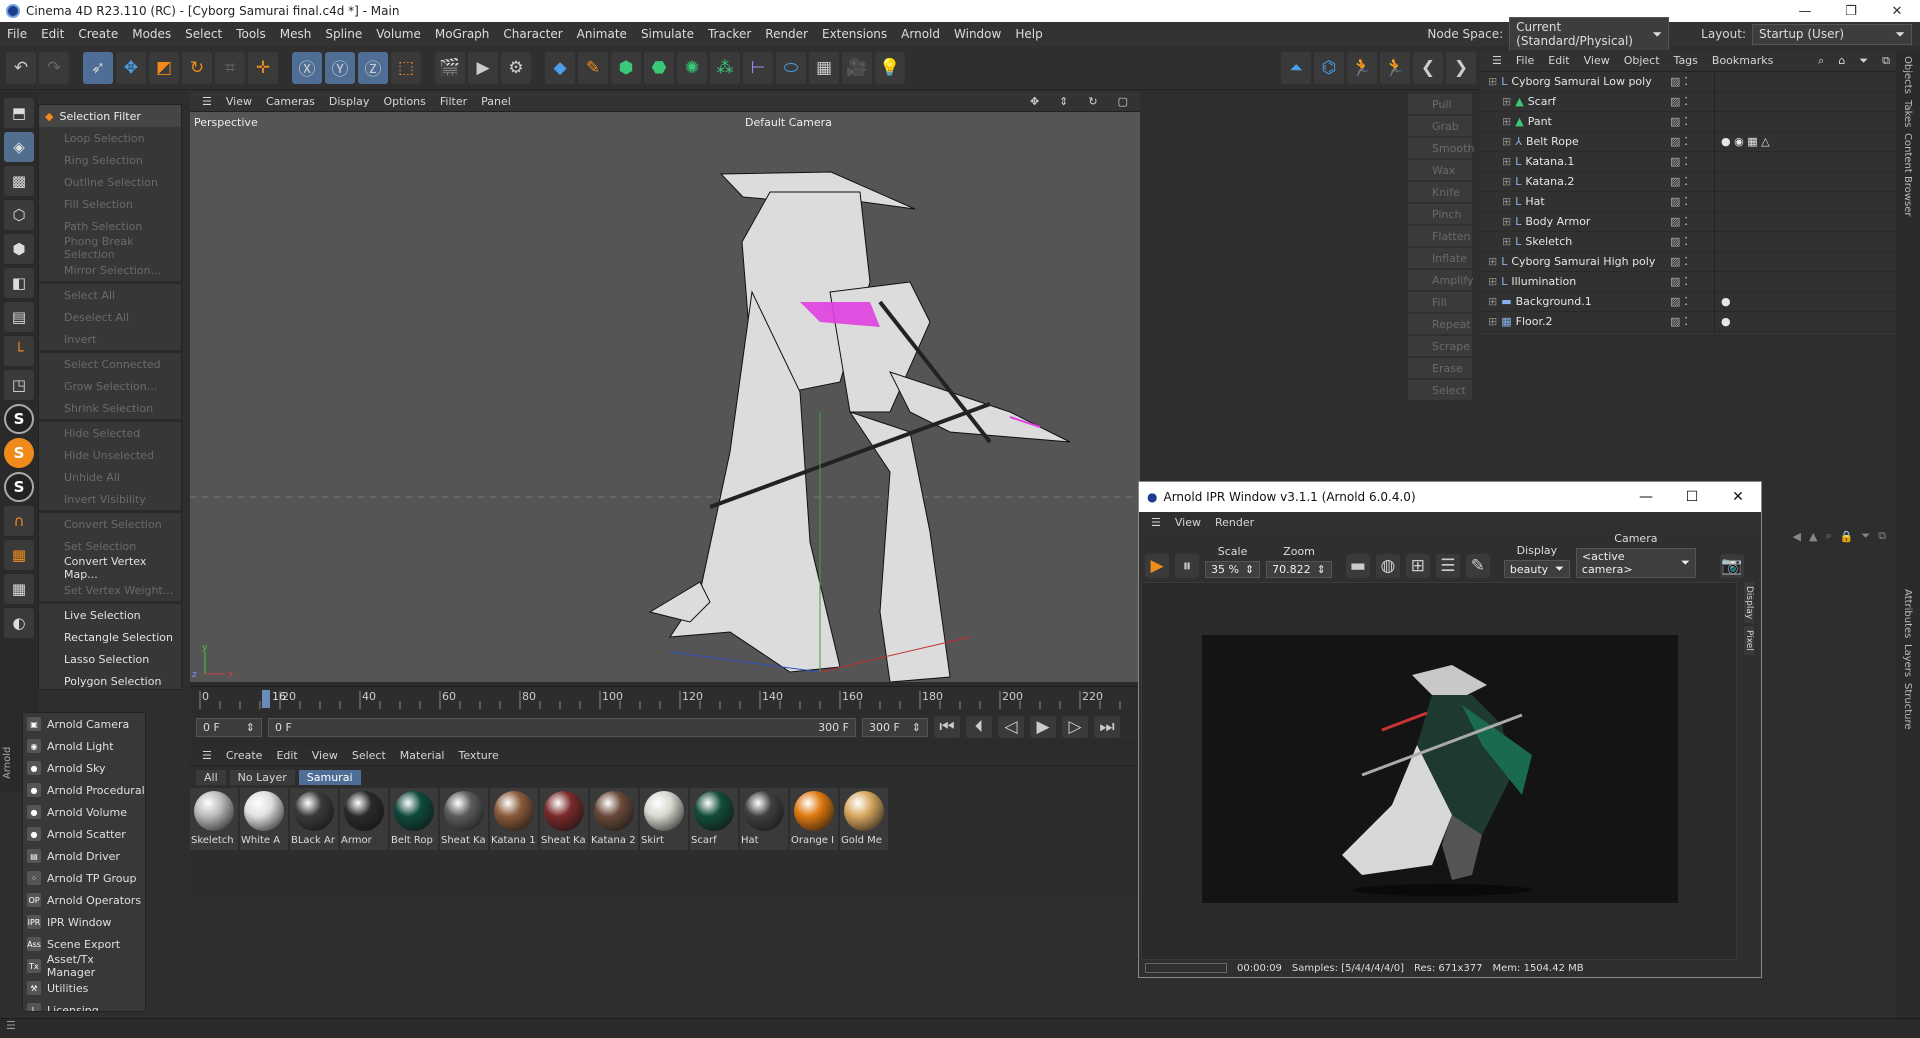 The image size is (1920, 1038). I want to click on scale-field: 35 % ⇕, so click(1233, 569).